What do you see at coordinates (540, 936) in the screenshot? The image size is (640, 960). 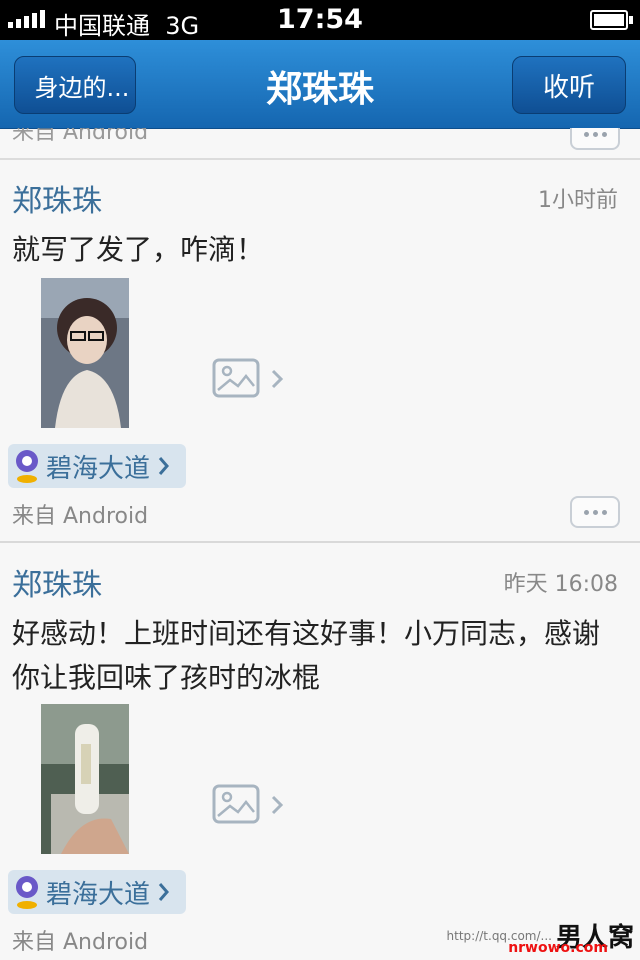 I see `watermark: http://t.qq.com/... 男人窝 nrwowo.com` at bounding box center [540, 936].